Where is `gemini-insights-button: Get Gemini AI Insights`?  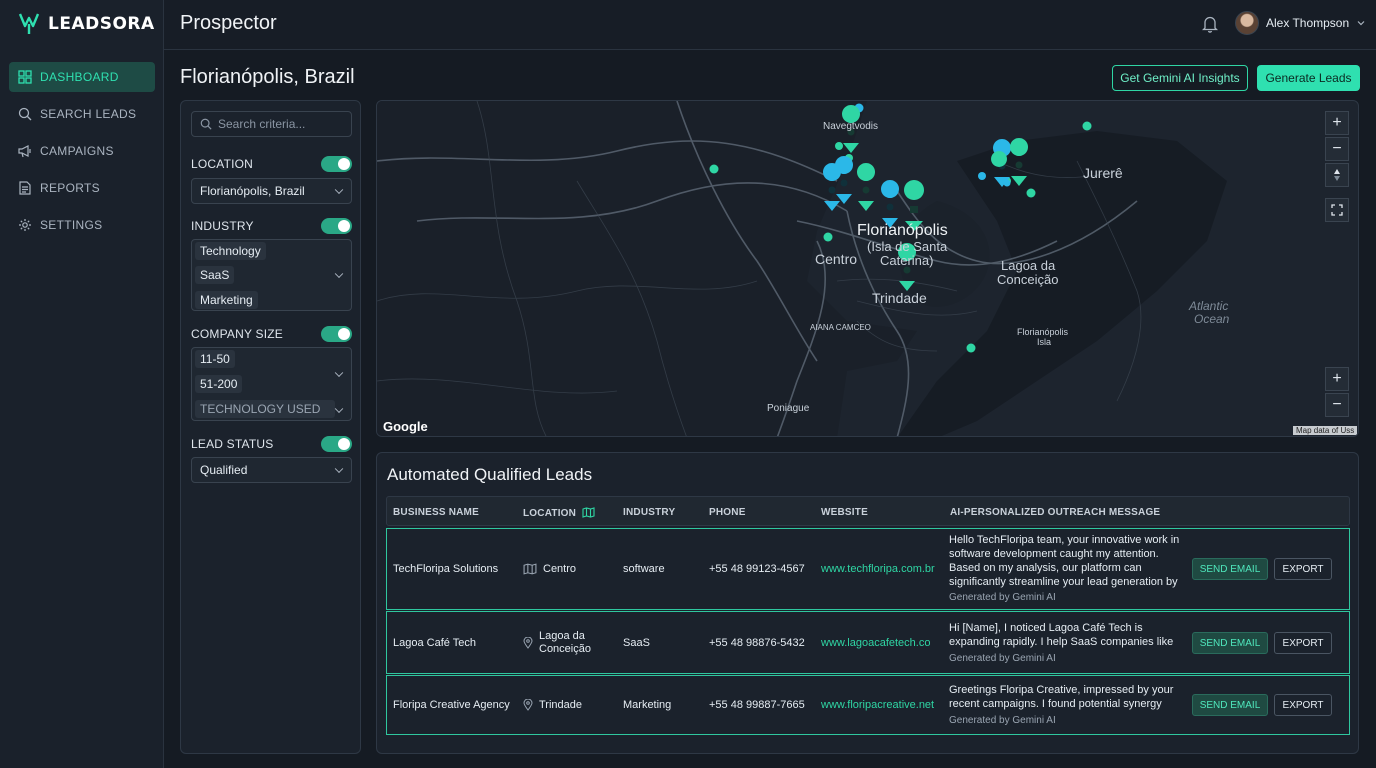 gemini-insights-button: Get Gemini AI Insights is located at coordinates (1180, 78).